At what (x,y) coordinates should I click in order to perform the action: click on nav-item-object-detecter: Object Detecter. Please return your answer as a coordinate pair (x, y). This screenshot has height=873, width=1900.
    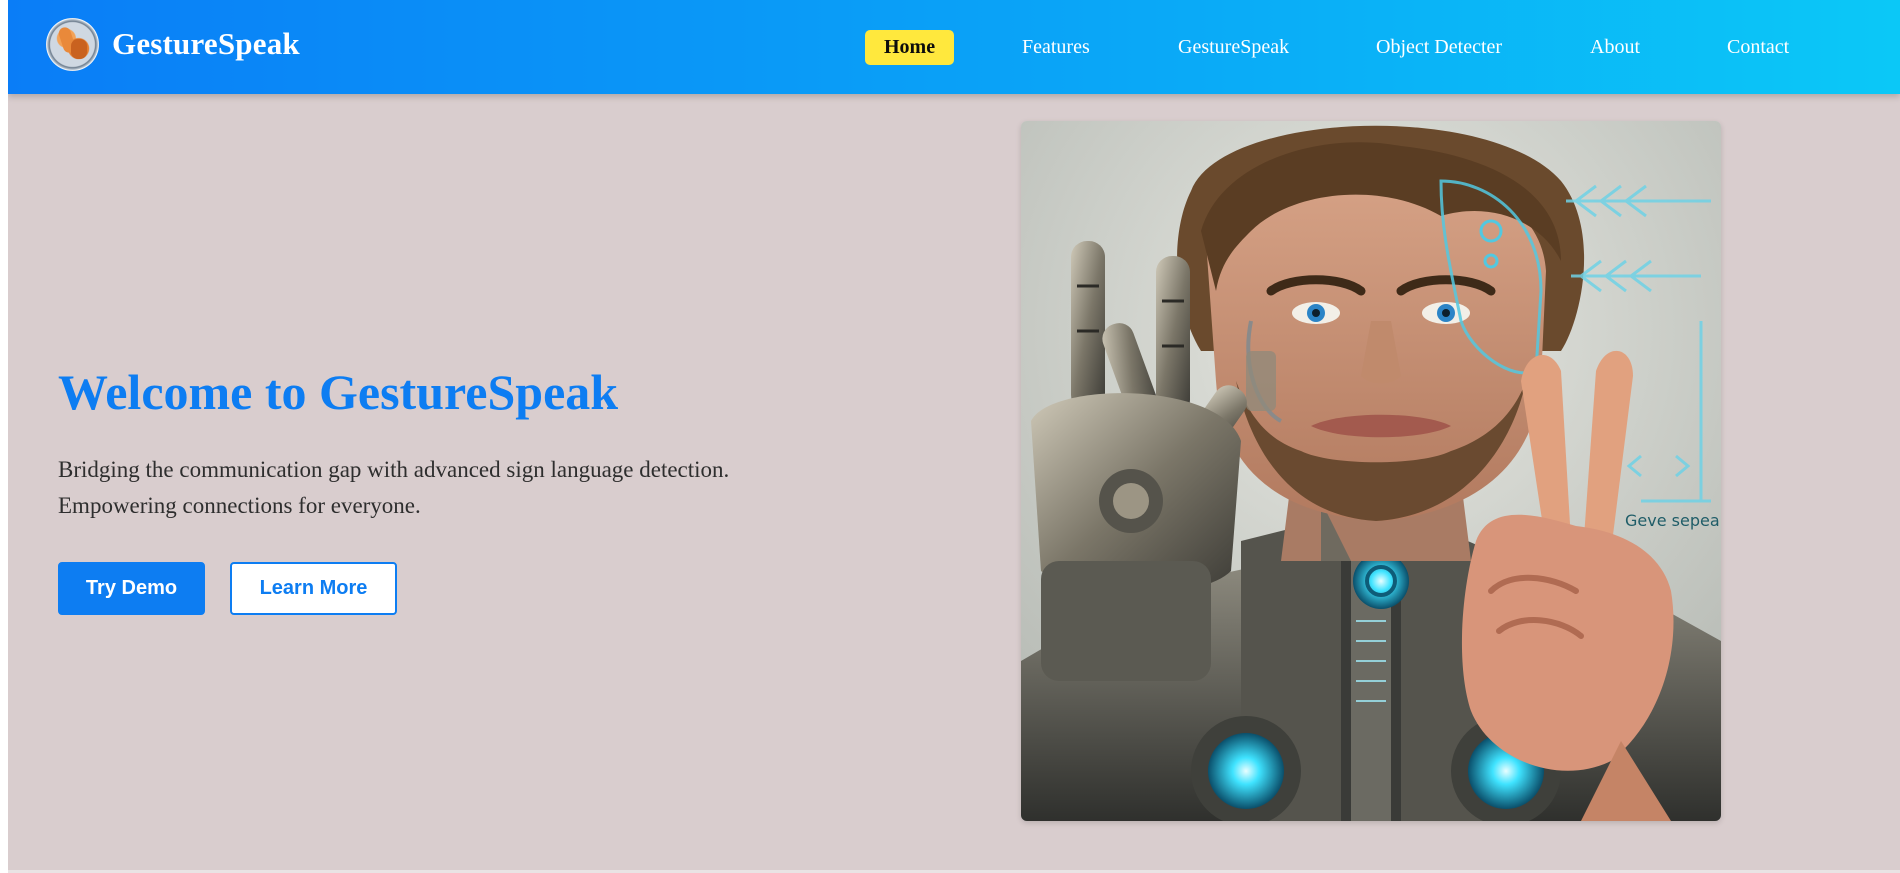
    Looking at the image, I should click on (1439, 47).